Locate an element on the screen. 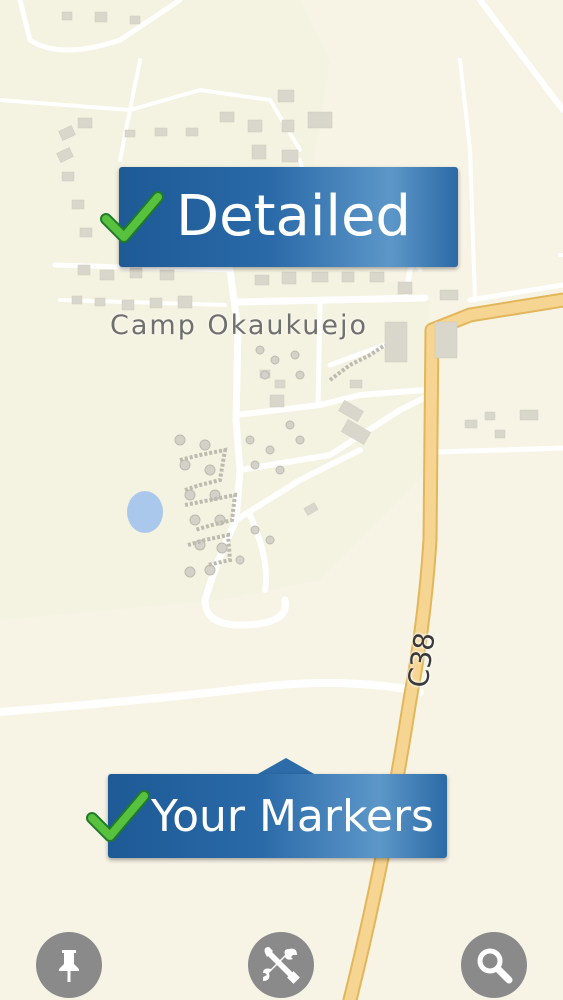  detailed-map-toggle: Detailed is located at coordinates (288, 217).